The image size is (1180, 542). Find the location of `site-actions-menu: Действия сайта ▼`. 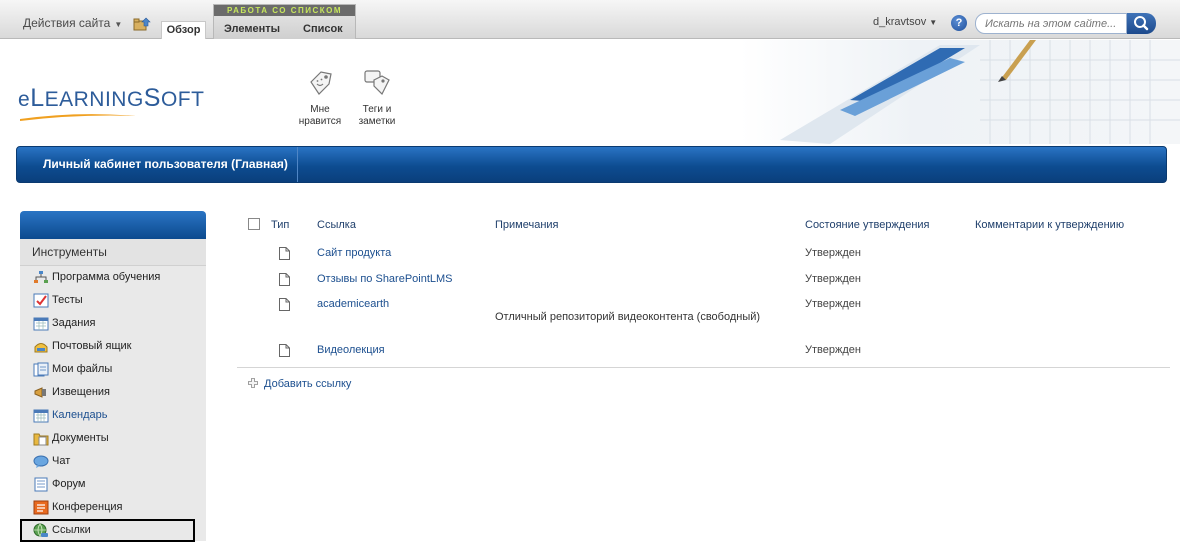

site-actions-menu: Действия сайта ▼ is located at coordinates (72, 23).